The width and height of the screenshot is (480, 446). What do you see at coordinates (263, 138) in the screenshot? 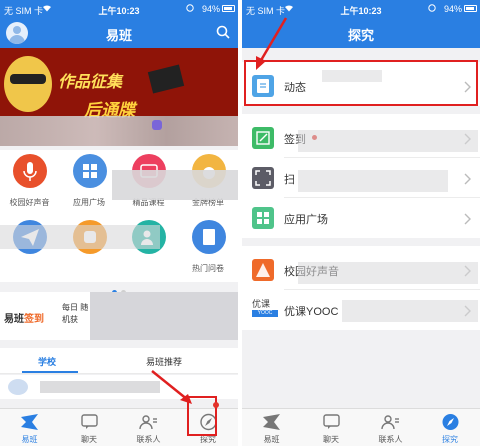
I see `sign-in-icon` at bounding box center [263, 138].